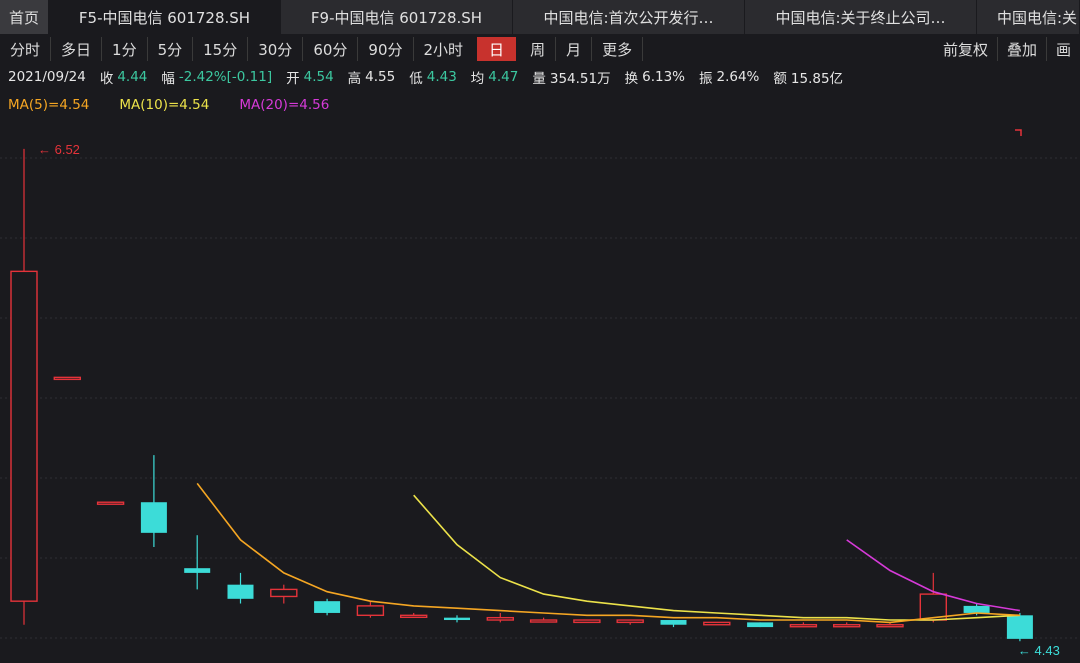 Image resolution: width=1080 pixels, height=663 pixels. I want to click on max-price-label: ← 6.52, so click(59, 149).